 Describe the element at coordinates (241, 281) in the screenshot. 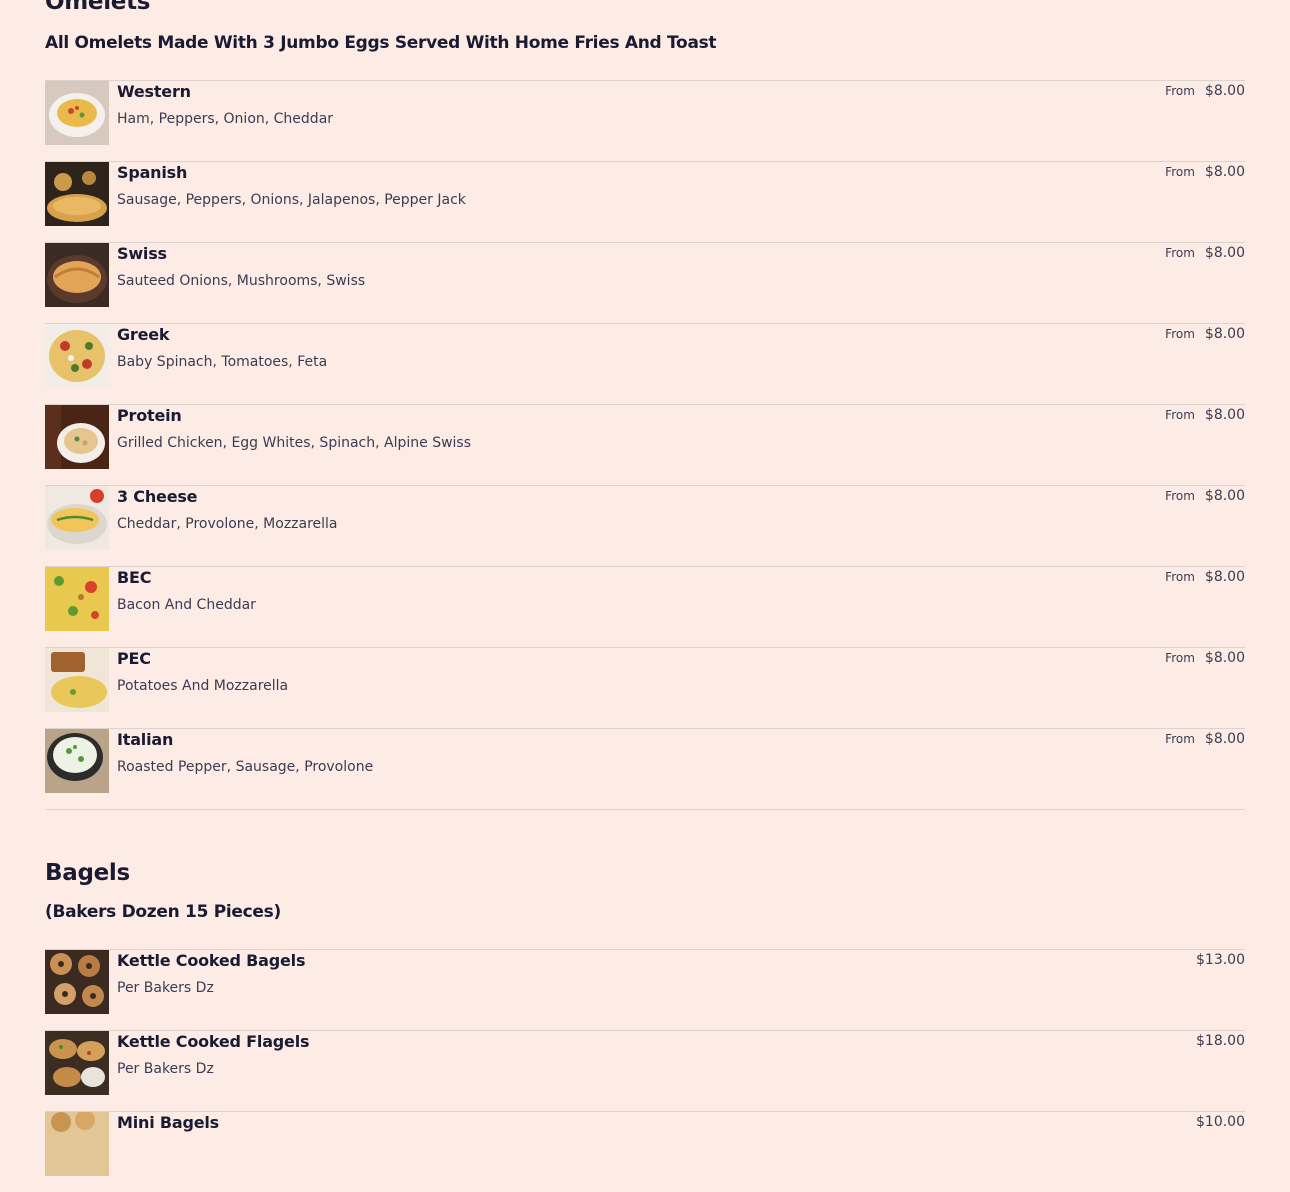

I see `menu-item-description: Sauteed Onions, Mushrooms, Swiss` at that location.